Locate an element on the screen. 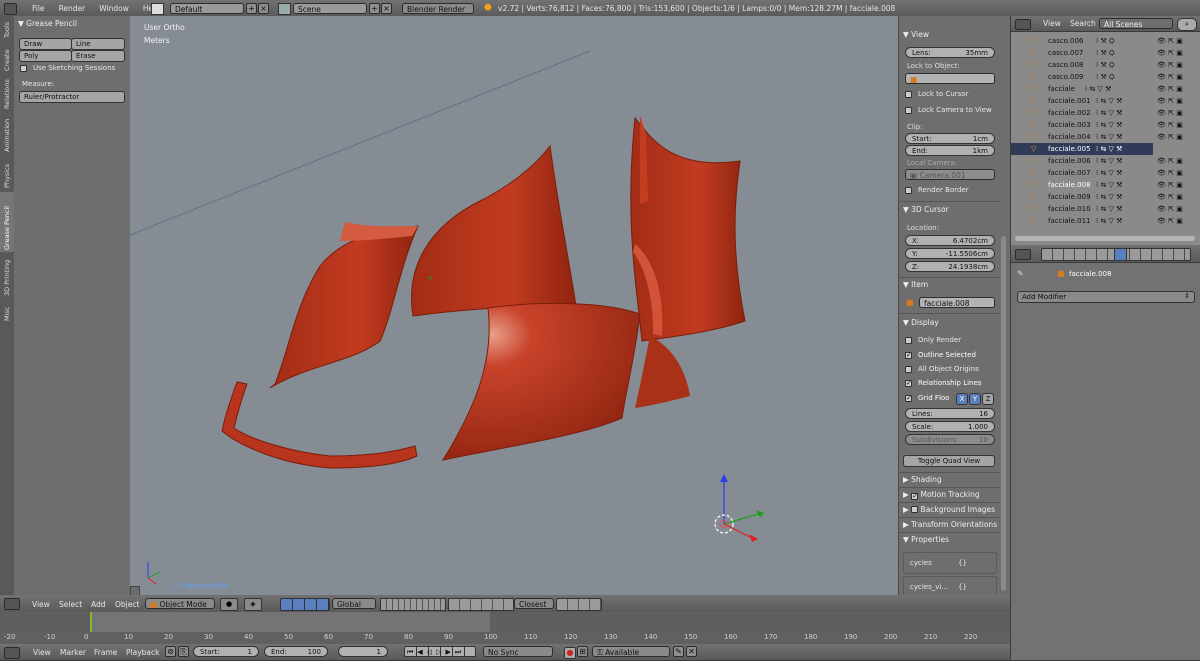  shading-panel-title: ▶ Shading is located at coordinates (922, 479).